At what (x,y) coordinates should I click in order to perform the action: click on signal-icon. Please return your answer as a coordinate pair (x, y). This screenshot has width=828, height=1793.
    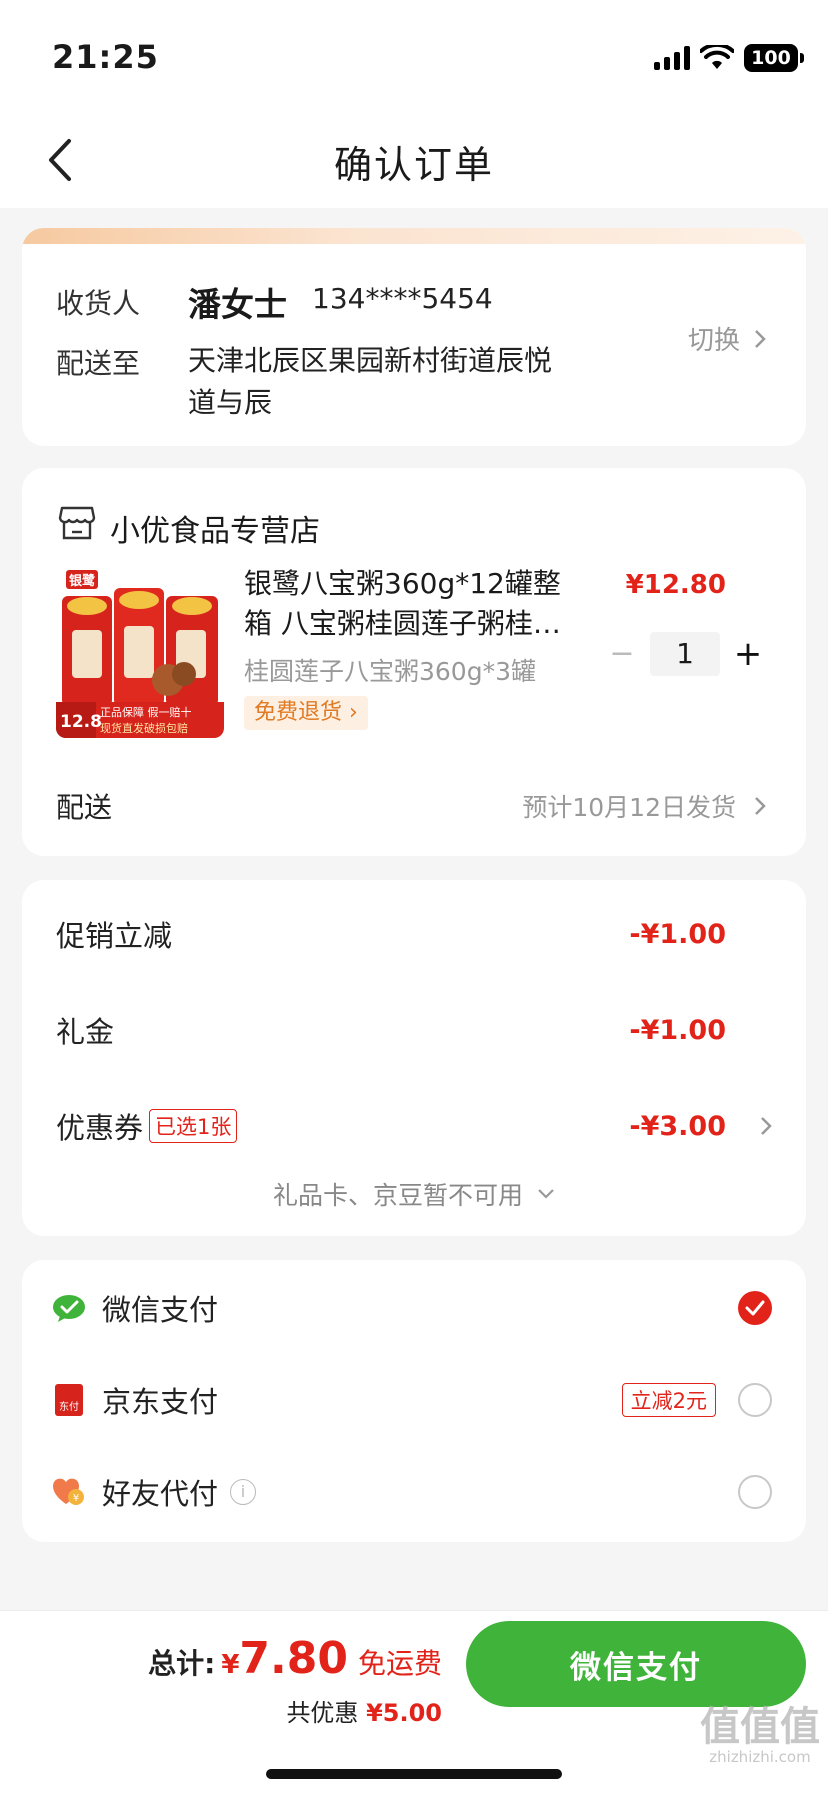
    Looking at the image, I should click on (672, 58).